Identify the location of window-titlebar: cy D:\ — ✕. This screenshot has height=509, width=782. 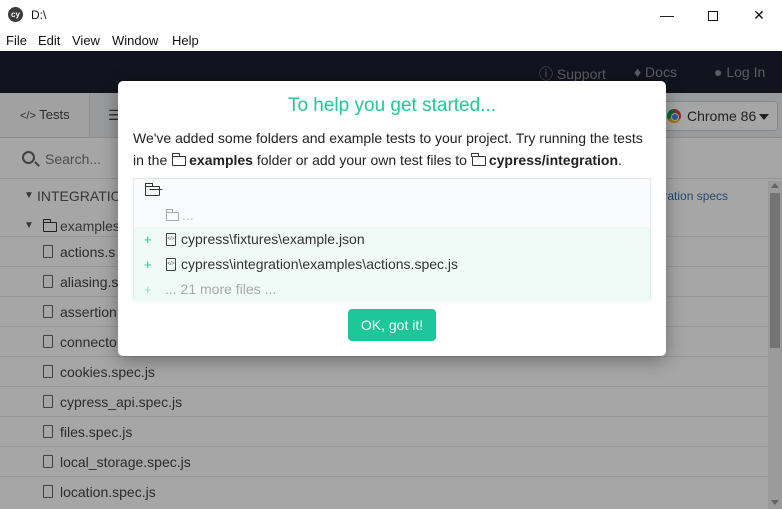
(391, 15).